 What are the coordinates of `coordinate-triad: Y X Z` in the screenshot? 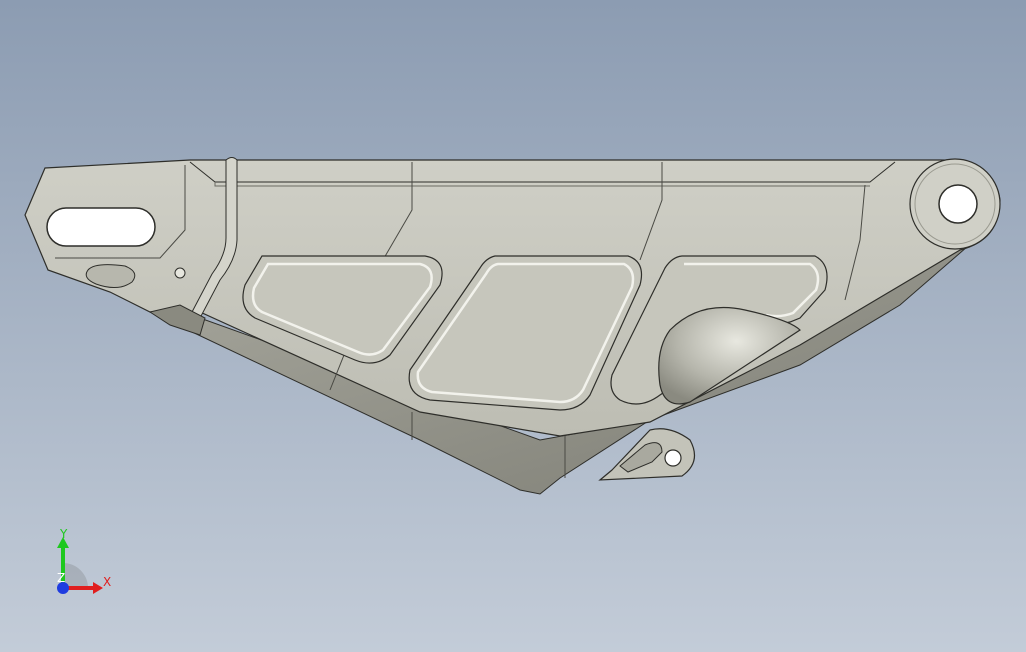 It's located at (85, 568).